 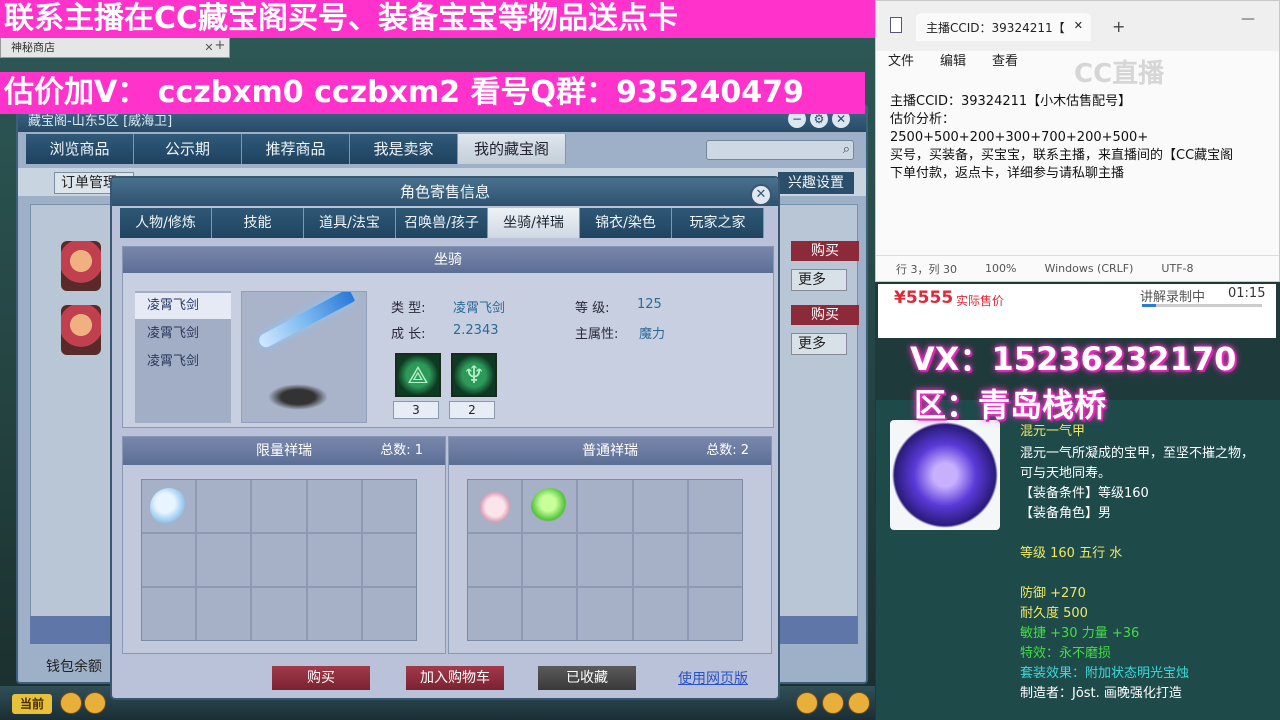 I want to click on mount-skill-icon: ♆, so click(x=474, y=375).